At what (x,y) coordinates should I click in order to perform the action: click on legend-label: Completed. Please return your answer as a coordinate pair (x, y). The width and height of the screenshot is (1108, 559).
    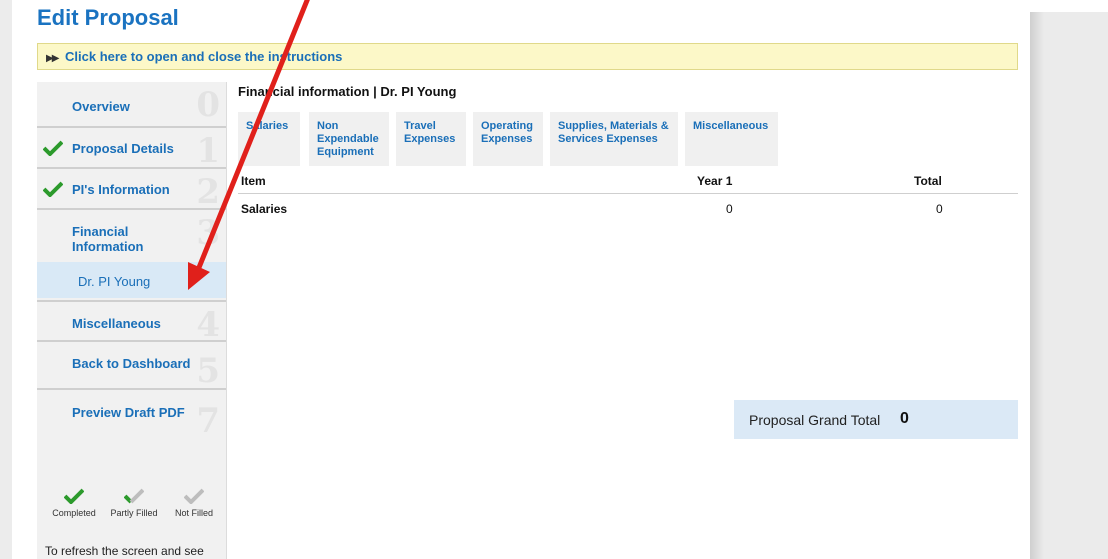
    Looking at the image, I should click on (74, 513).